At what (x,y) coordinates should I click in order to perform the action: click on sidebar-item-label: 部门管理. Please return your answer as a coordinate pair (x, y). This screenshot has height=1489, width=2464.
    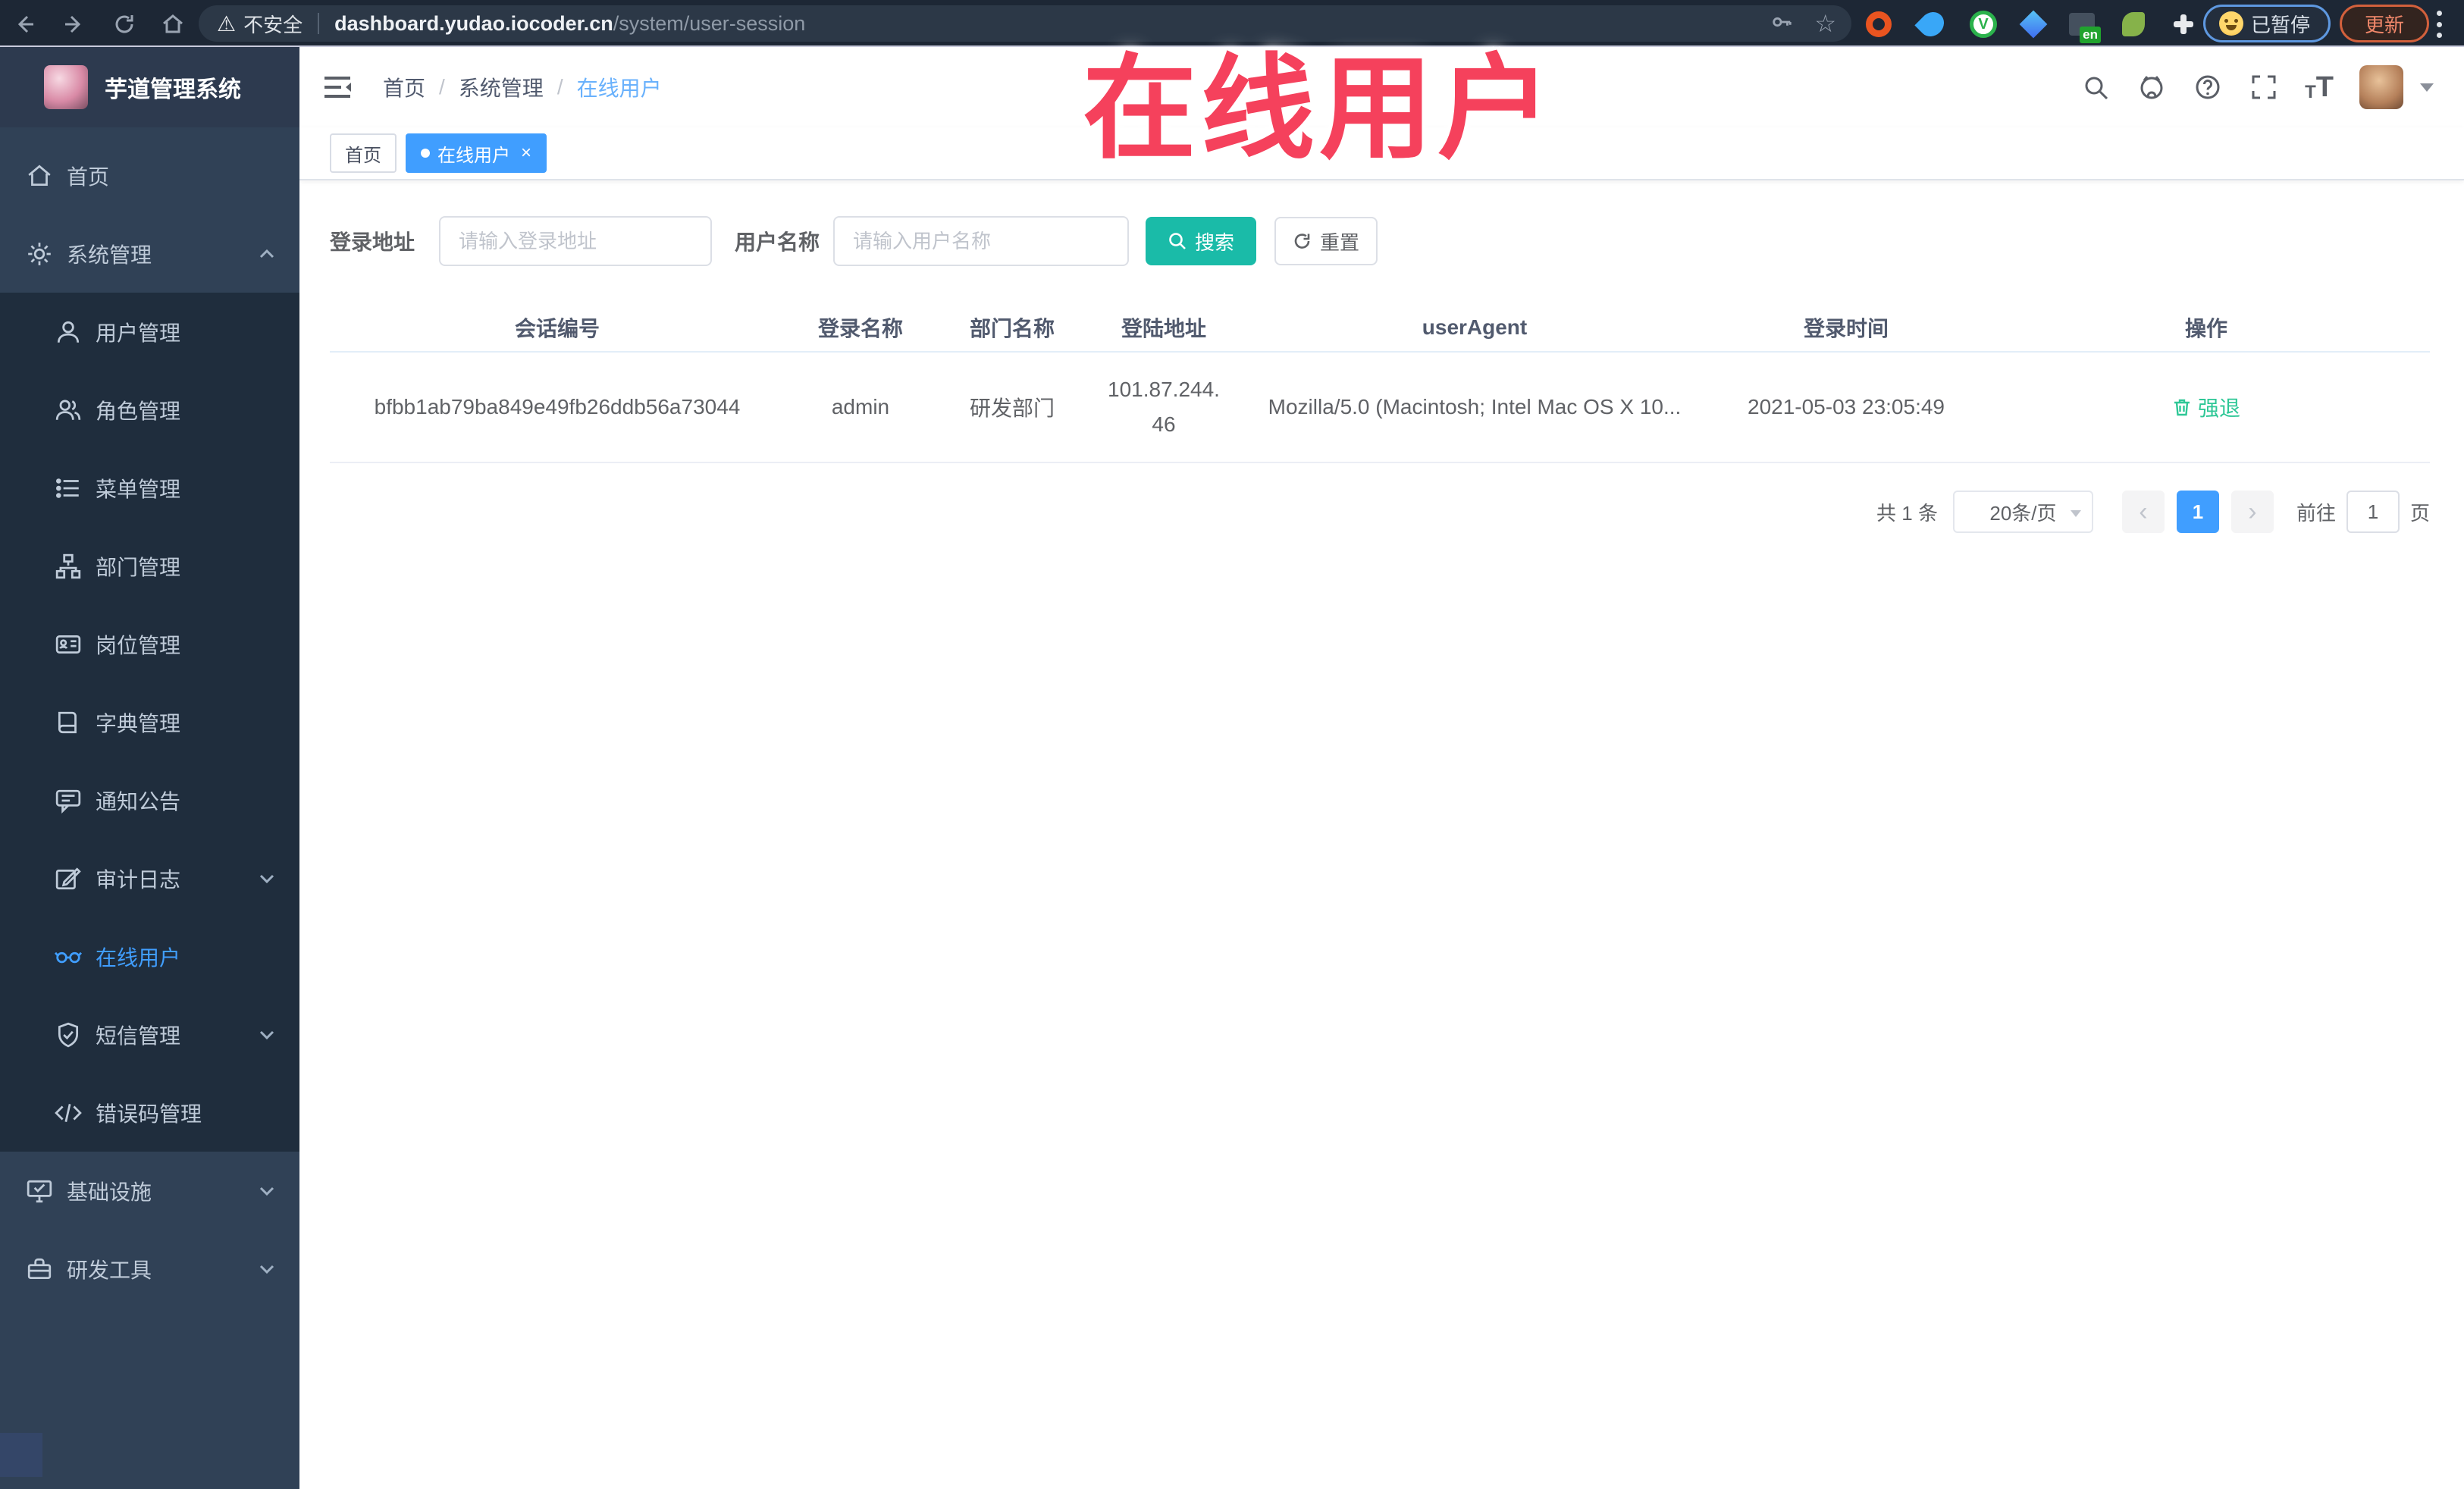
    Looking at the image, I should click on (138, 567).